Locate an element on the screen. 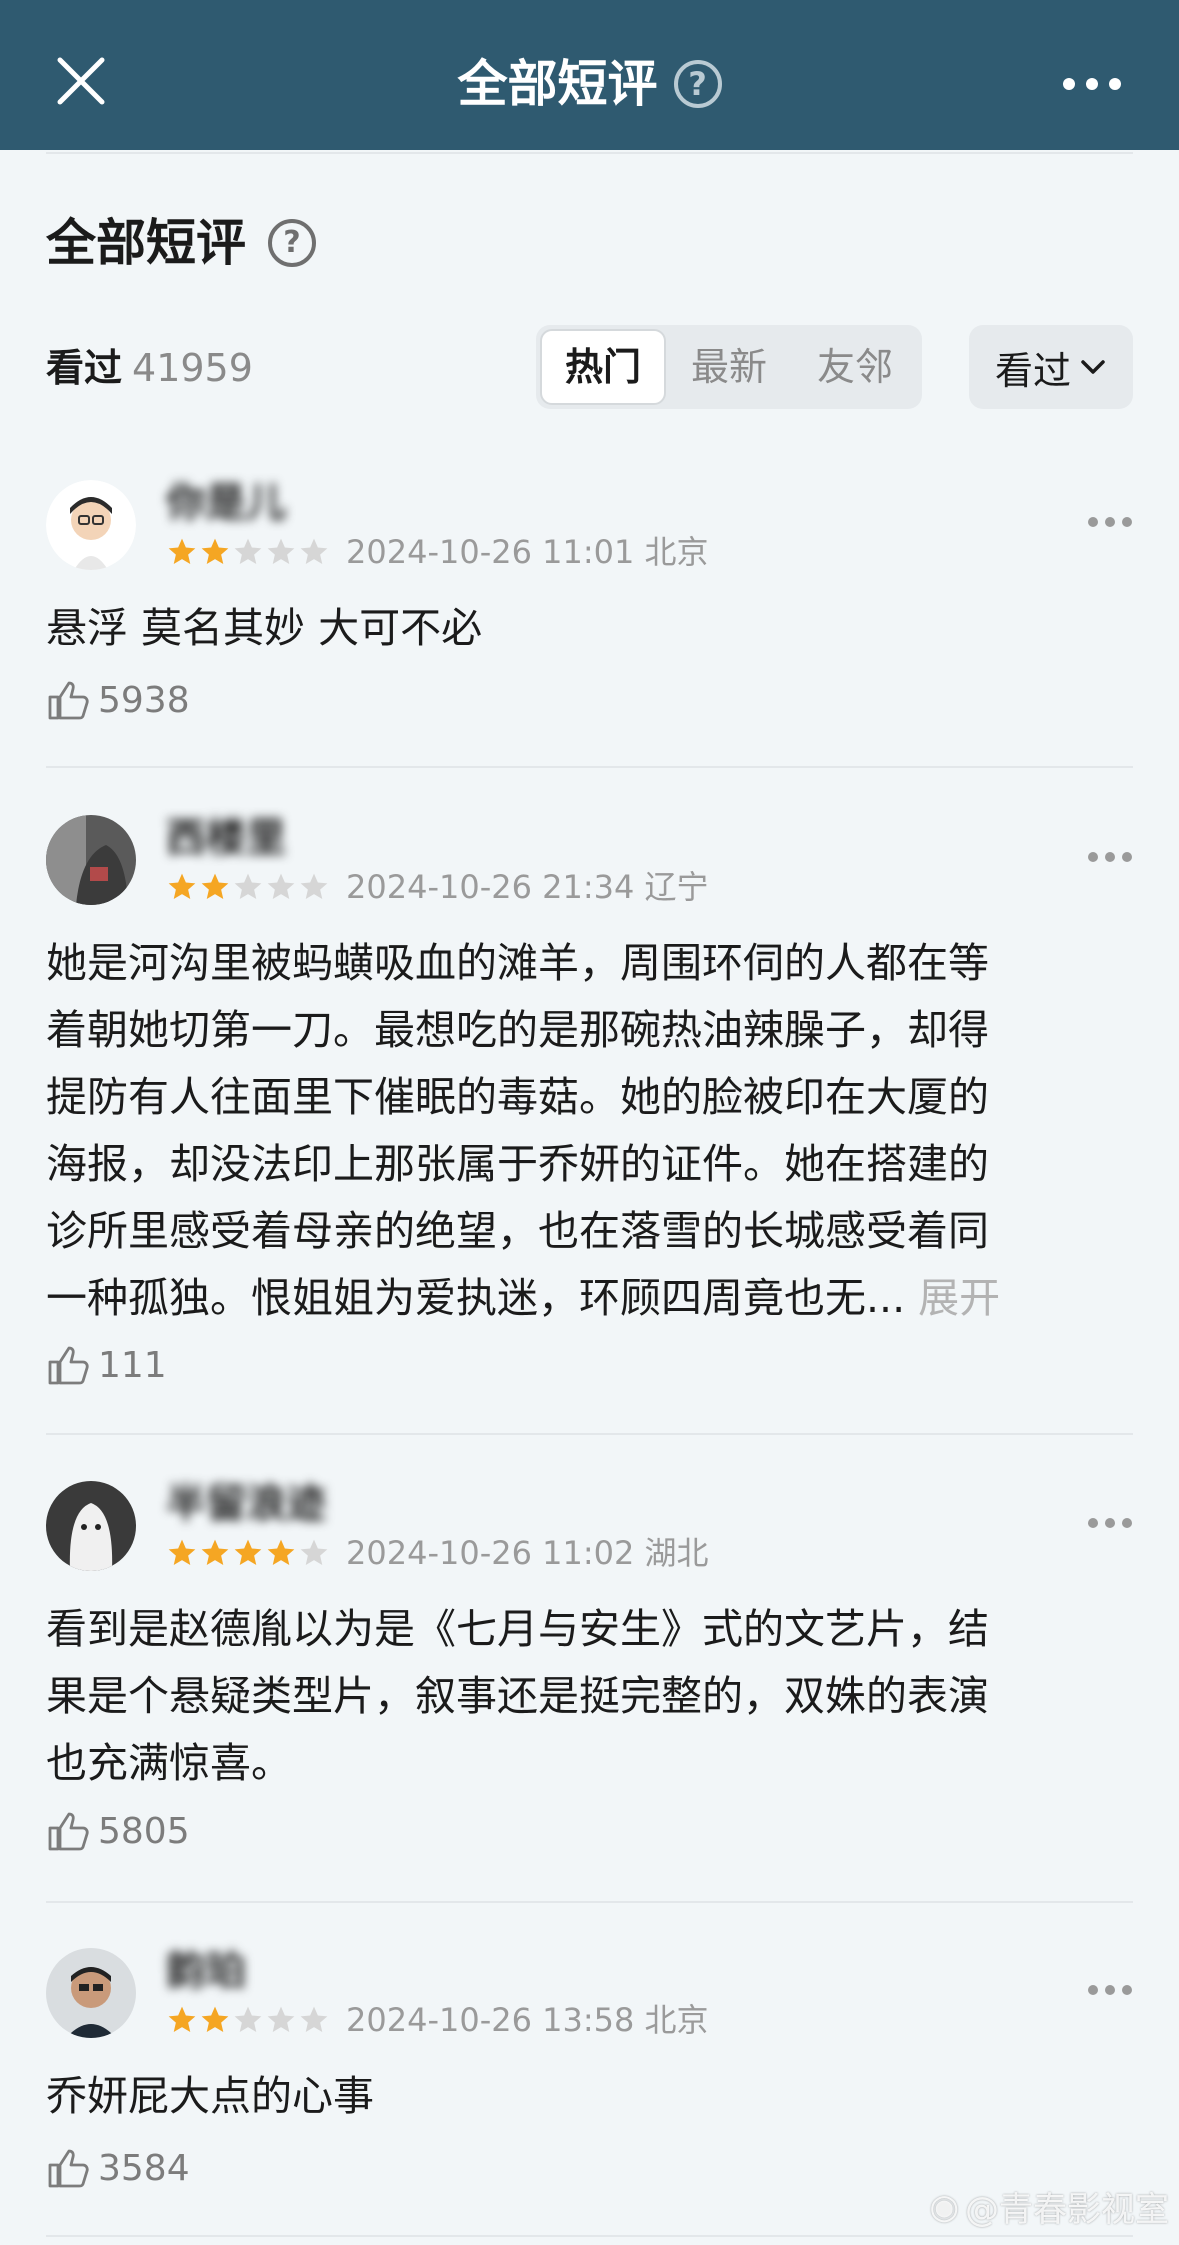  like-count: 111 is located at coordinates (132, 1365).